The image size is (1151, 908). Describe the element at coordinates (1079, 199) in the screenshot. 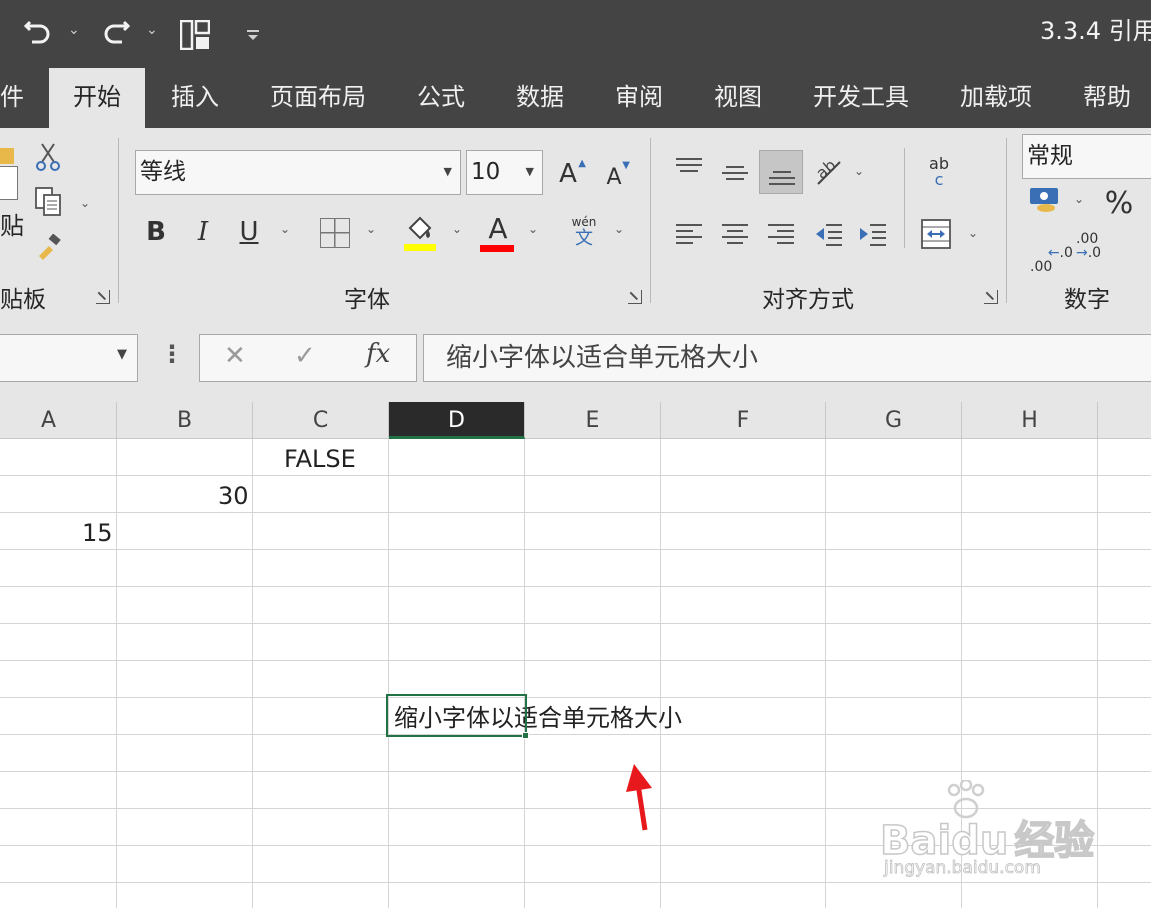

I see `accounting-dropdown-icon: ⌄` at that location.